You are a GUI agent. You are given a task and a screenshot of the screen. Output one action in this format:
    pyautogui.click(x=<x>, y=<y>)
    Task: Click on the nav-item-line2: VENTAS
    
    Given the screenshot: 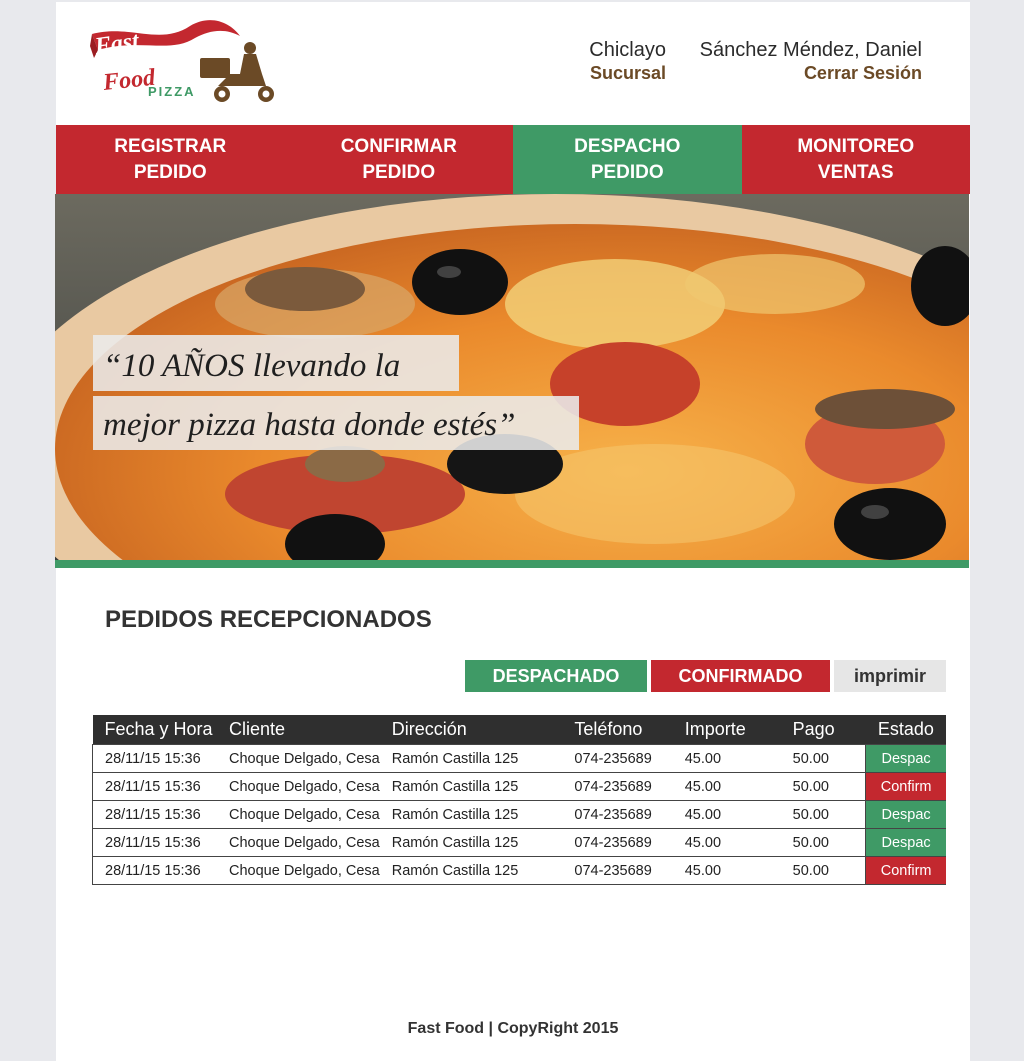 What is the action you would take?
    pyautogui.click(x=855, y=172)
    